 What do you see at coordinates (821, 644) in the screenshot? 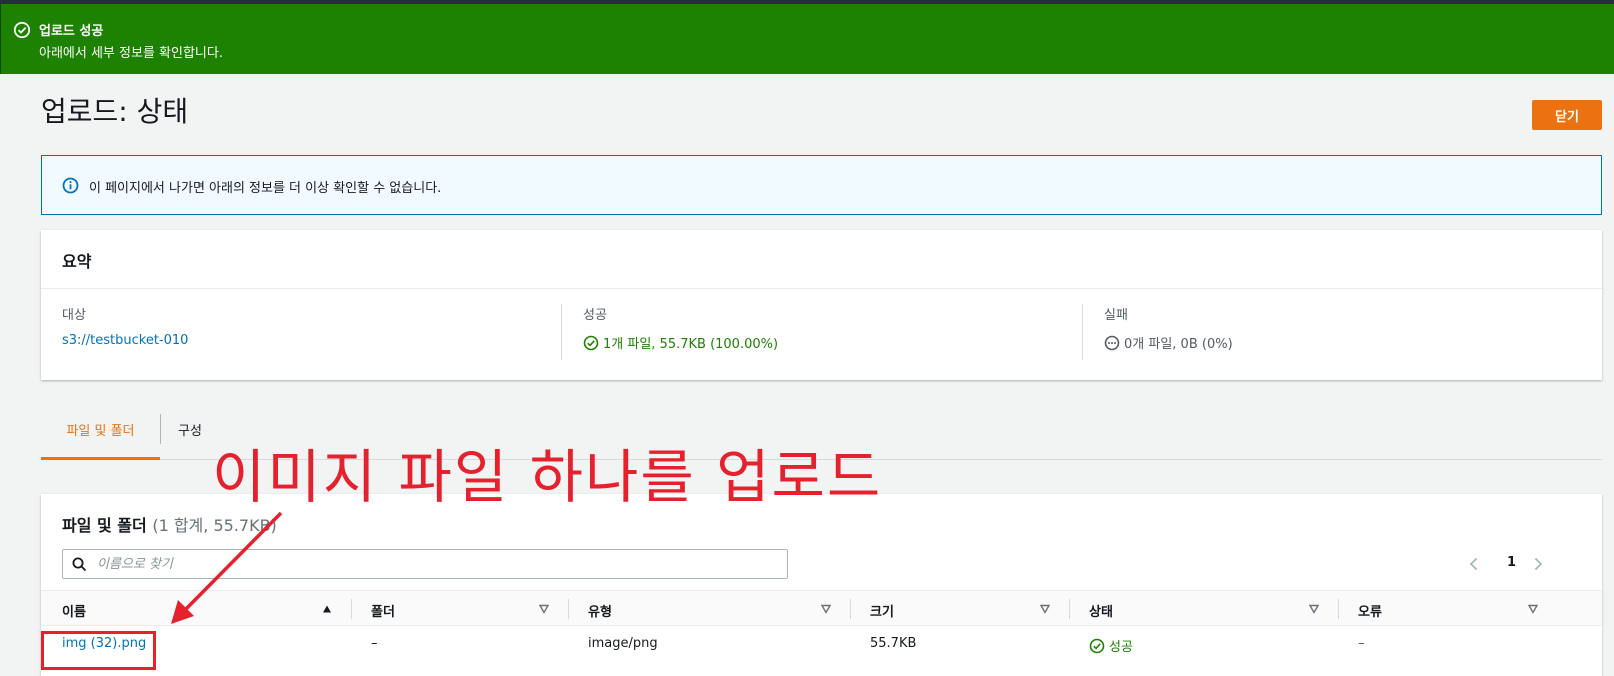
I see `table-row: img (32).png – image/png 55.7KB 성공 –` at bounding box center [821, 644].